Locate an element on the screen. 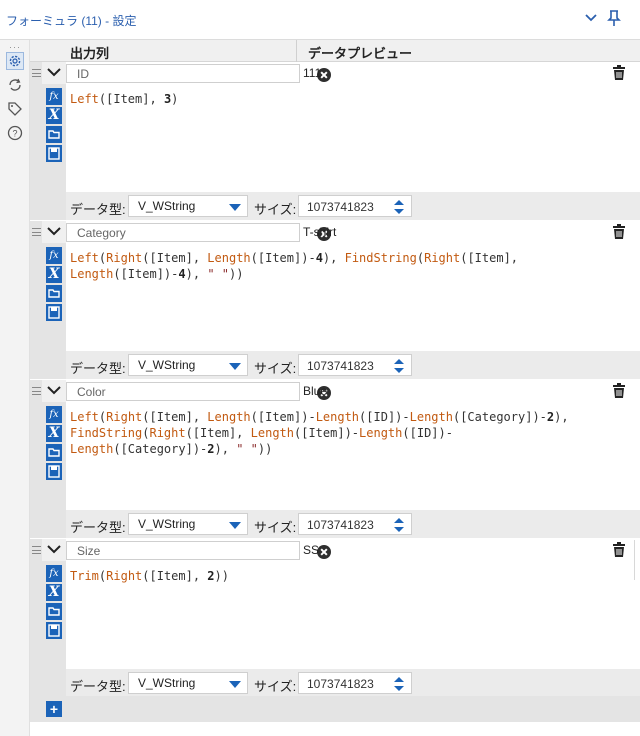 Image resolution: width=640 pixels, height=736 pixels. scrollbar is located at coordinates (636, 560).